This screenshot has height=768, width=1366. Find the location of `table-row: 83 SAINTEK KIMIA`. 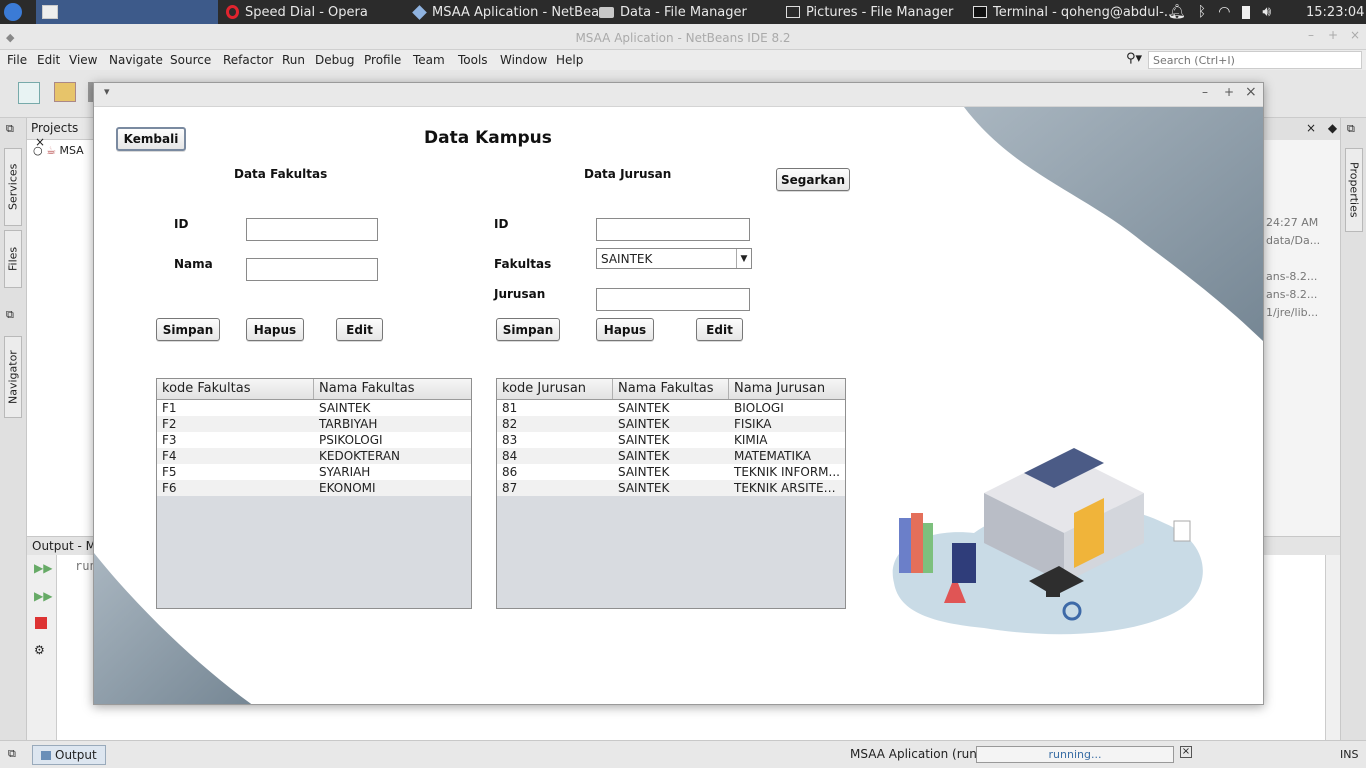

table-row: 83 SAINTEK KIMIA is located at coordinates (671, 440).